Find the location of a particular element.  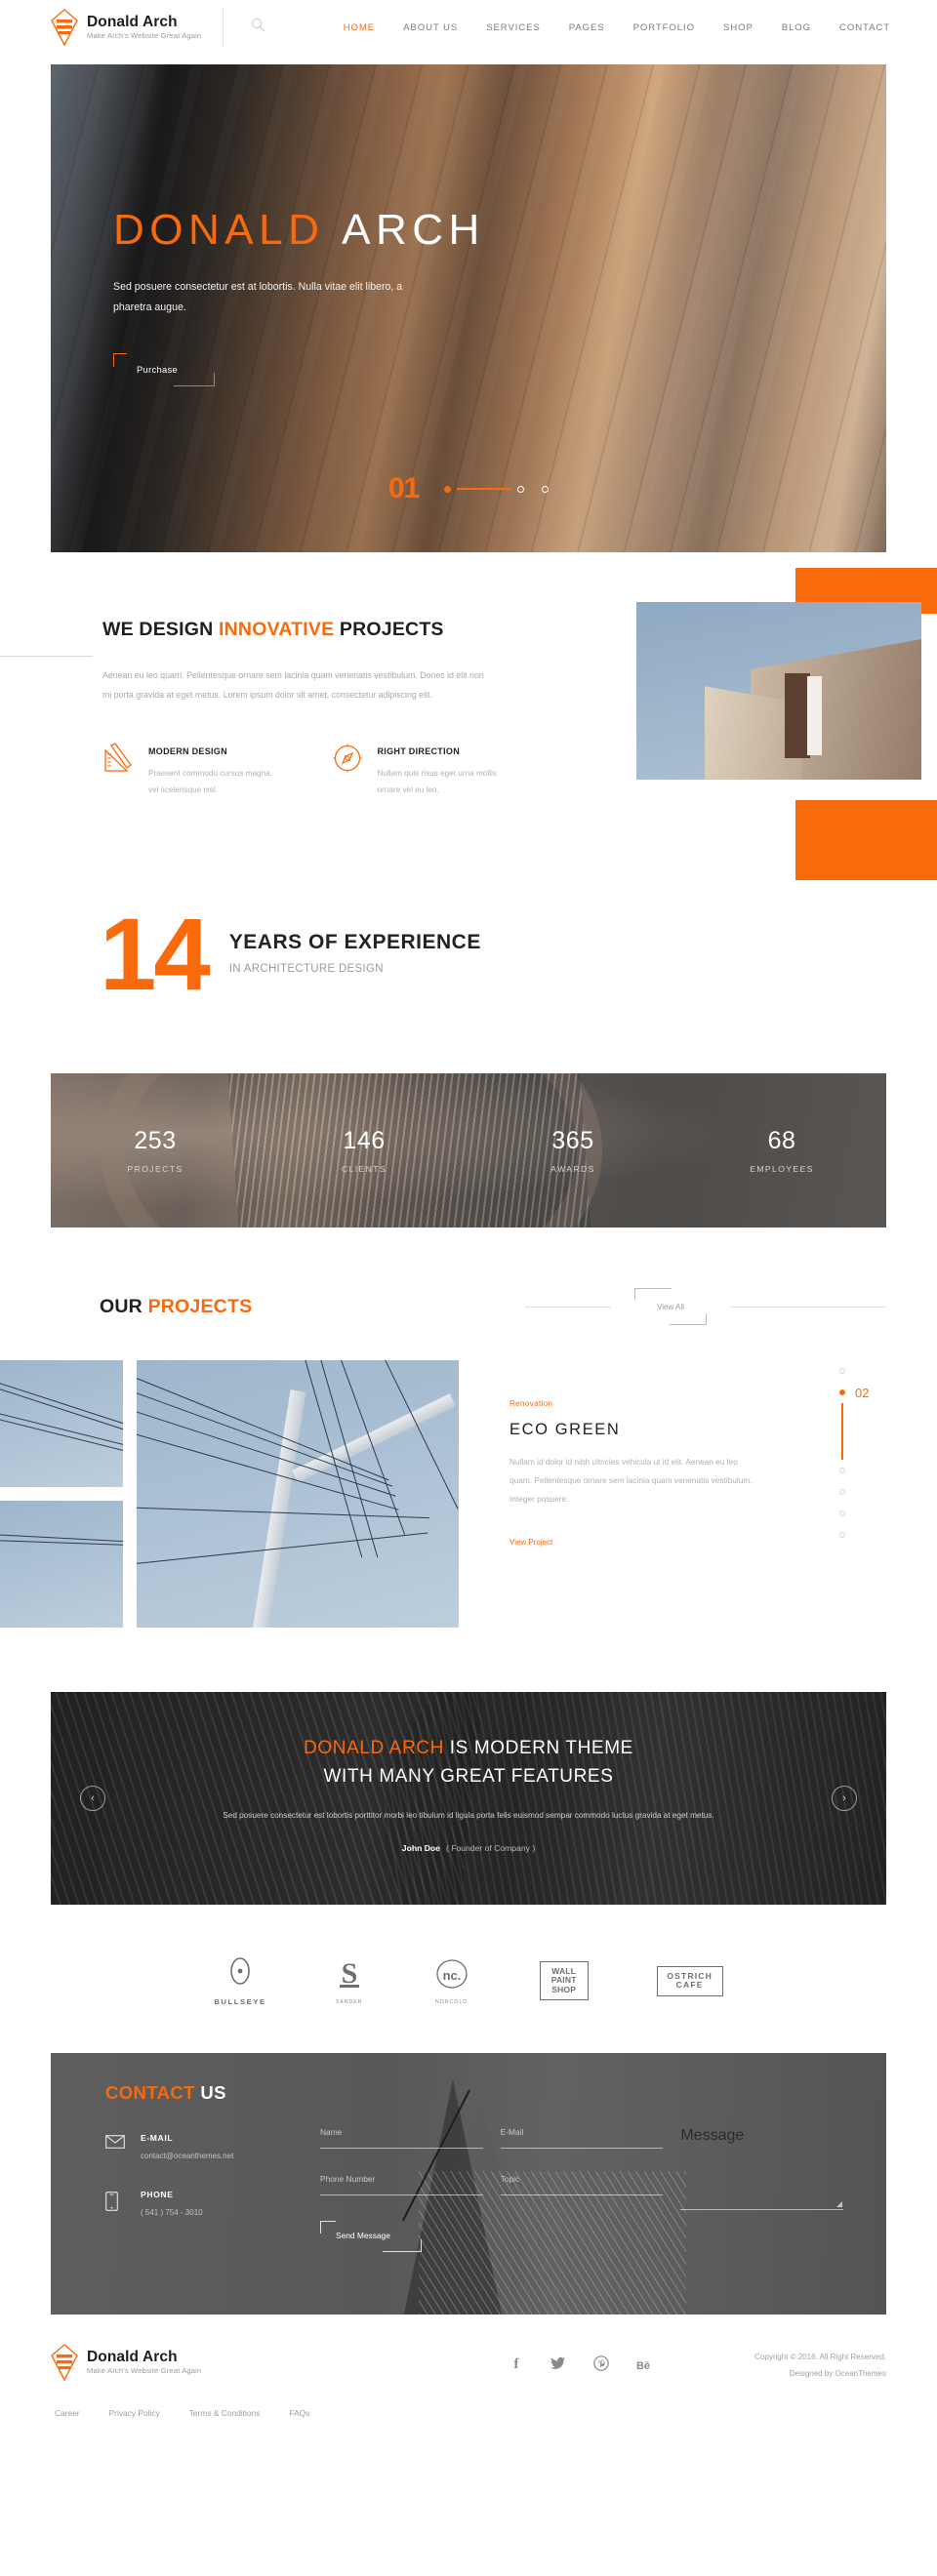

footer-link-terms: Terms & Conditions is located at coordinates (225, 2413).